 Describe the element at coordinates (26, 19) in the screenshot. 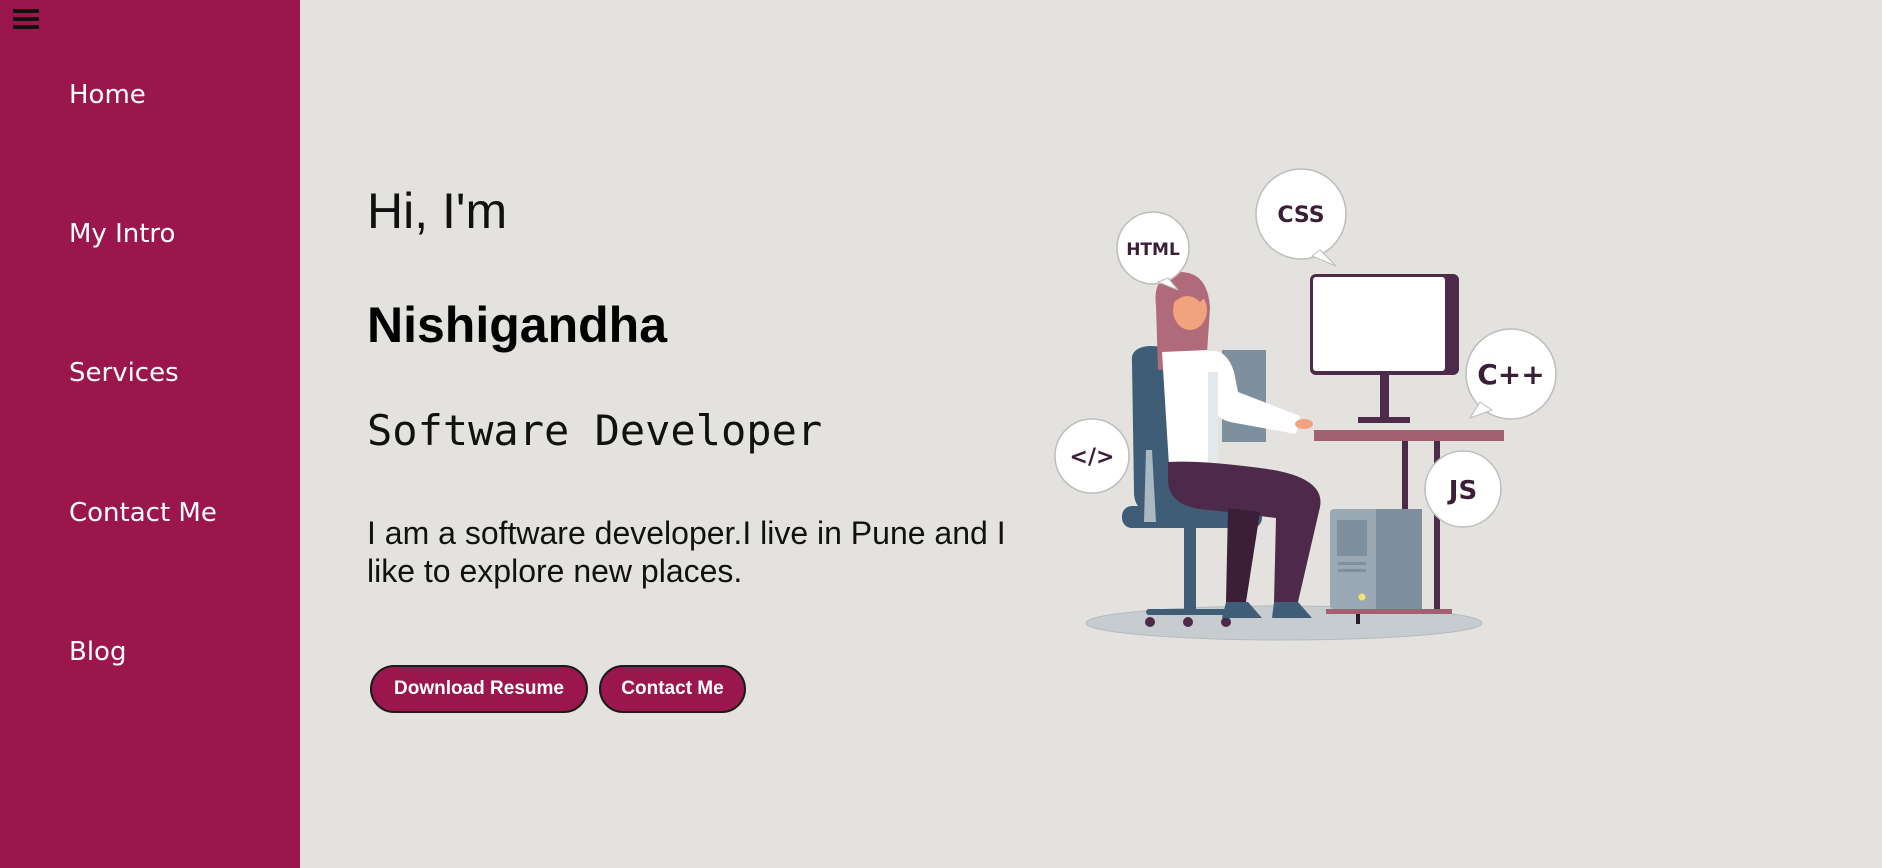

I see `hamburger-menu-icon` at that location.